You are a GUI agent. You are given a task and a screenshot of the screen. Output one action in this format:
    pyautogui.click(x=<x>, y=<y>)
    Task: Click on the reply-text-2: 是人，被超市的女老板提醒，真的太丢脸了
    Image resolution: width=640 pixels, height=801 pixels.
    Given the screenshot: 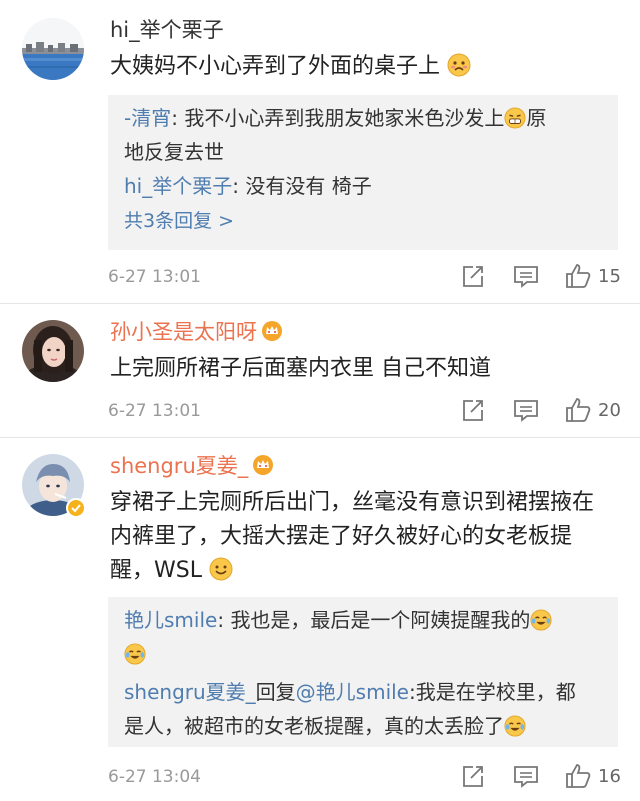 What is the action you would take?
    pyautogui.click(x=314, y=726)
    